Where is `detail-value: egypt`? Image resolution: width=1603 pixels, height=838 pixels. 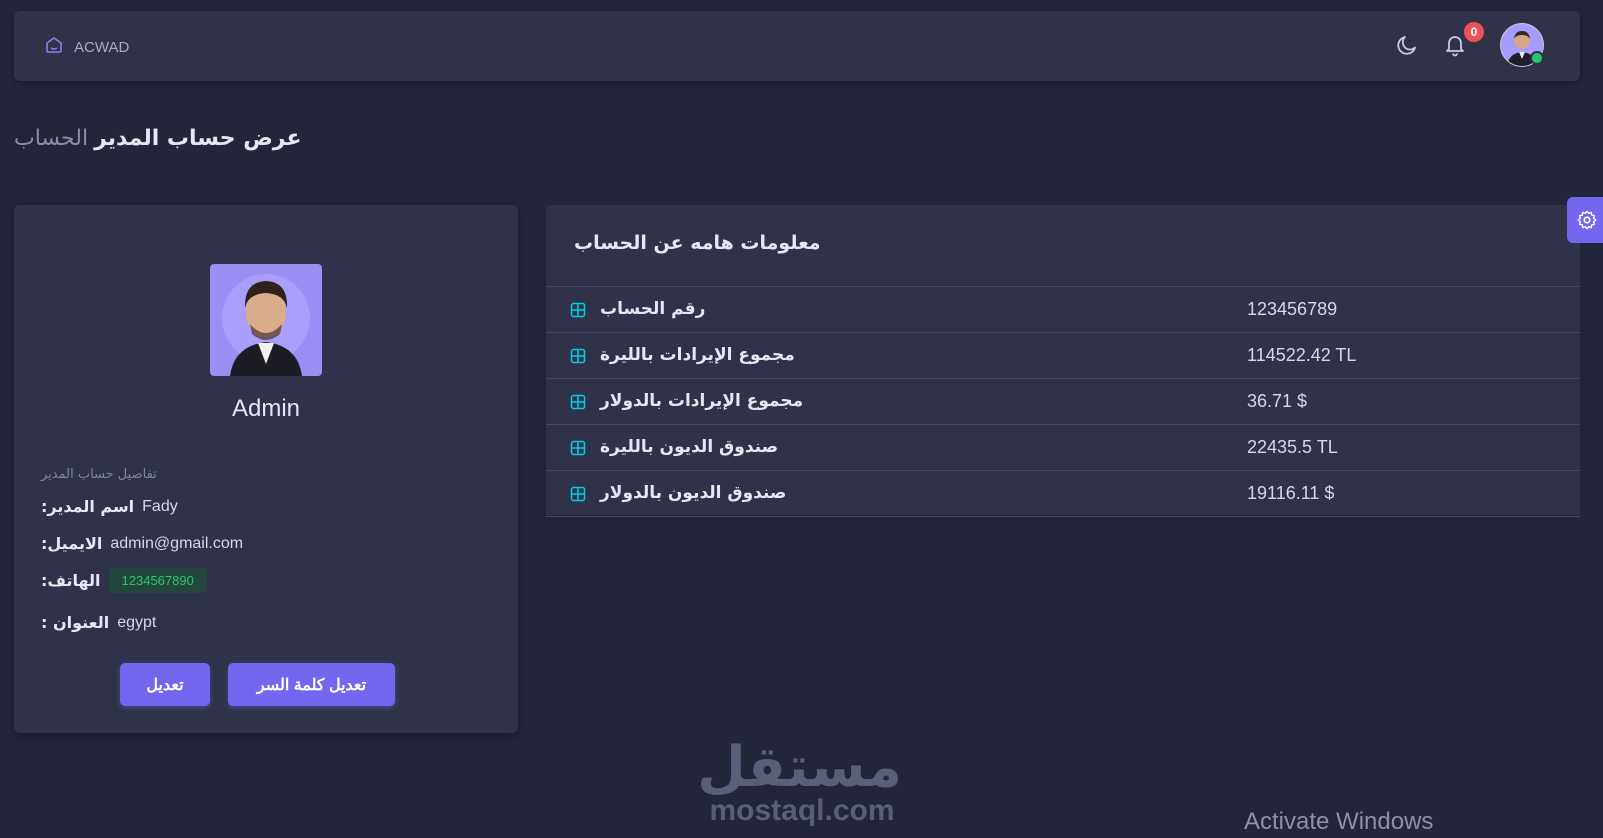 detail-value: egypt is located at coordinates (137, 622).